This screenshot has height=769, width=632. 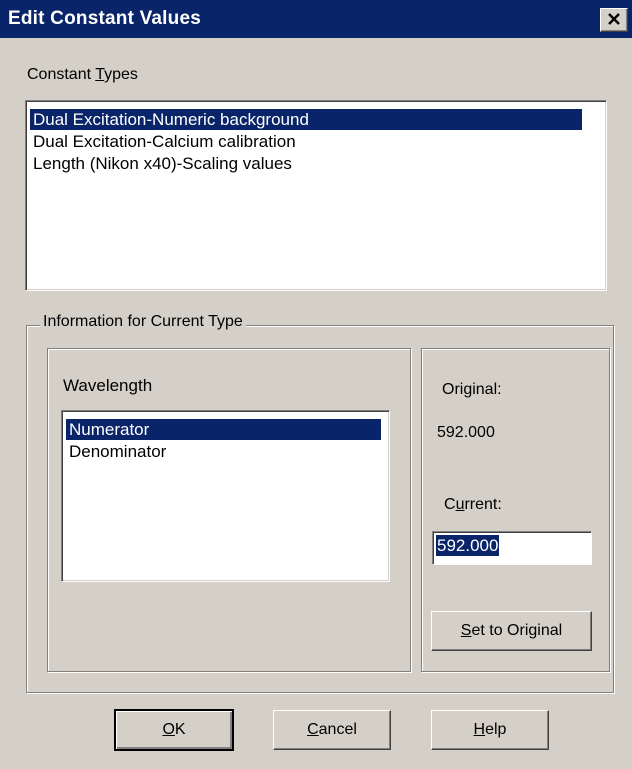 What do you see at coordinates (468, 545) in the screenshot?
I see `current-value-text: 592.000` at bounding box center [468, 545].